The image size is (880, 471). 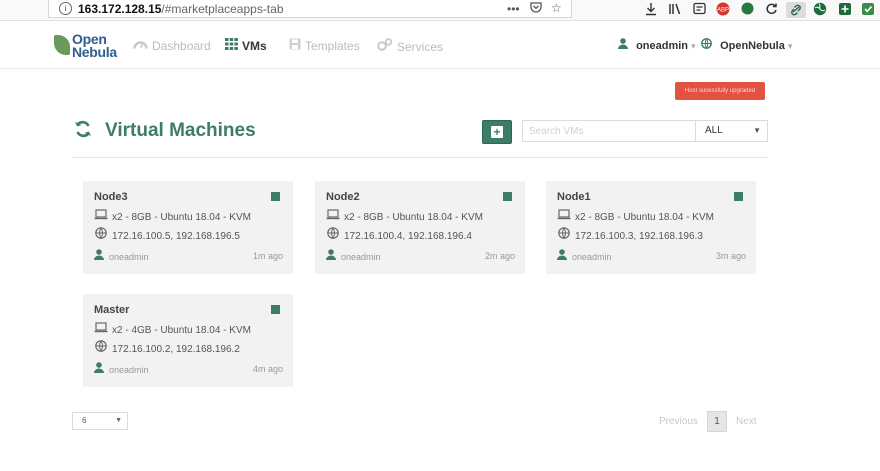 I want to click on vm-time: 4m ago, so click(x=267, y=369).